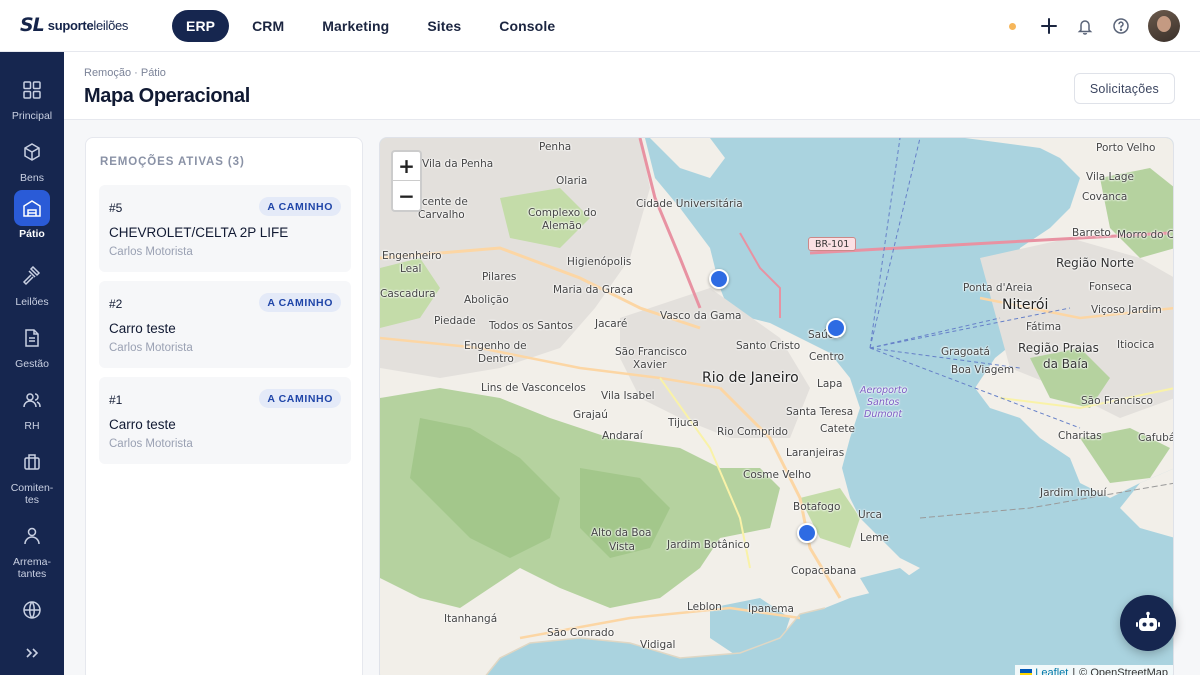  Describe the element at coordinates (1148, 623) in the screenshot. I see `assistant-button` at that location.